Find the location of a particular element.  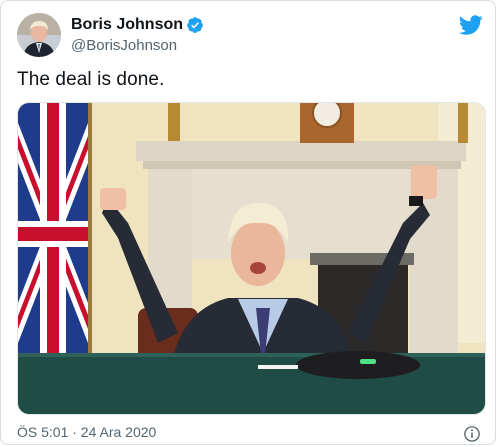

tweet-timestamp: ÖS 5:01 · 24 Ara 2020 is located at coordinates (86, 432).